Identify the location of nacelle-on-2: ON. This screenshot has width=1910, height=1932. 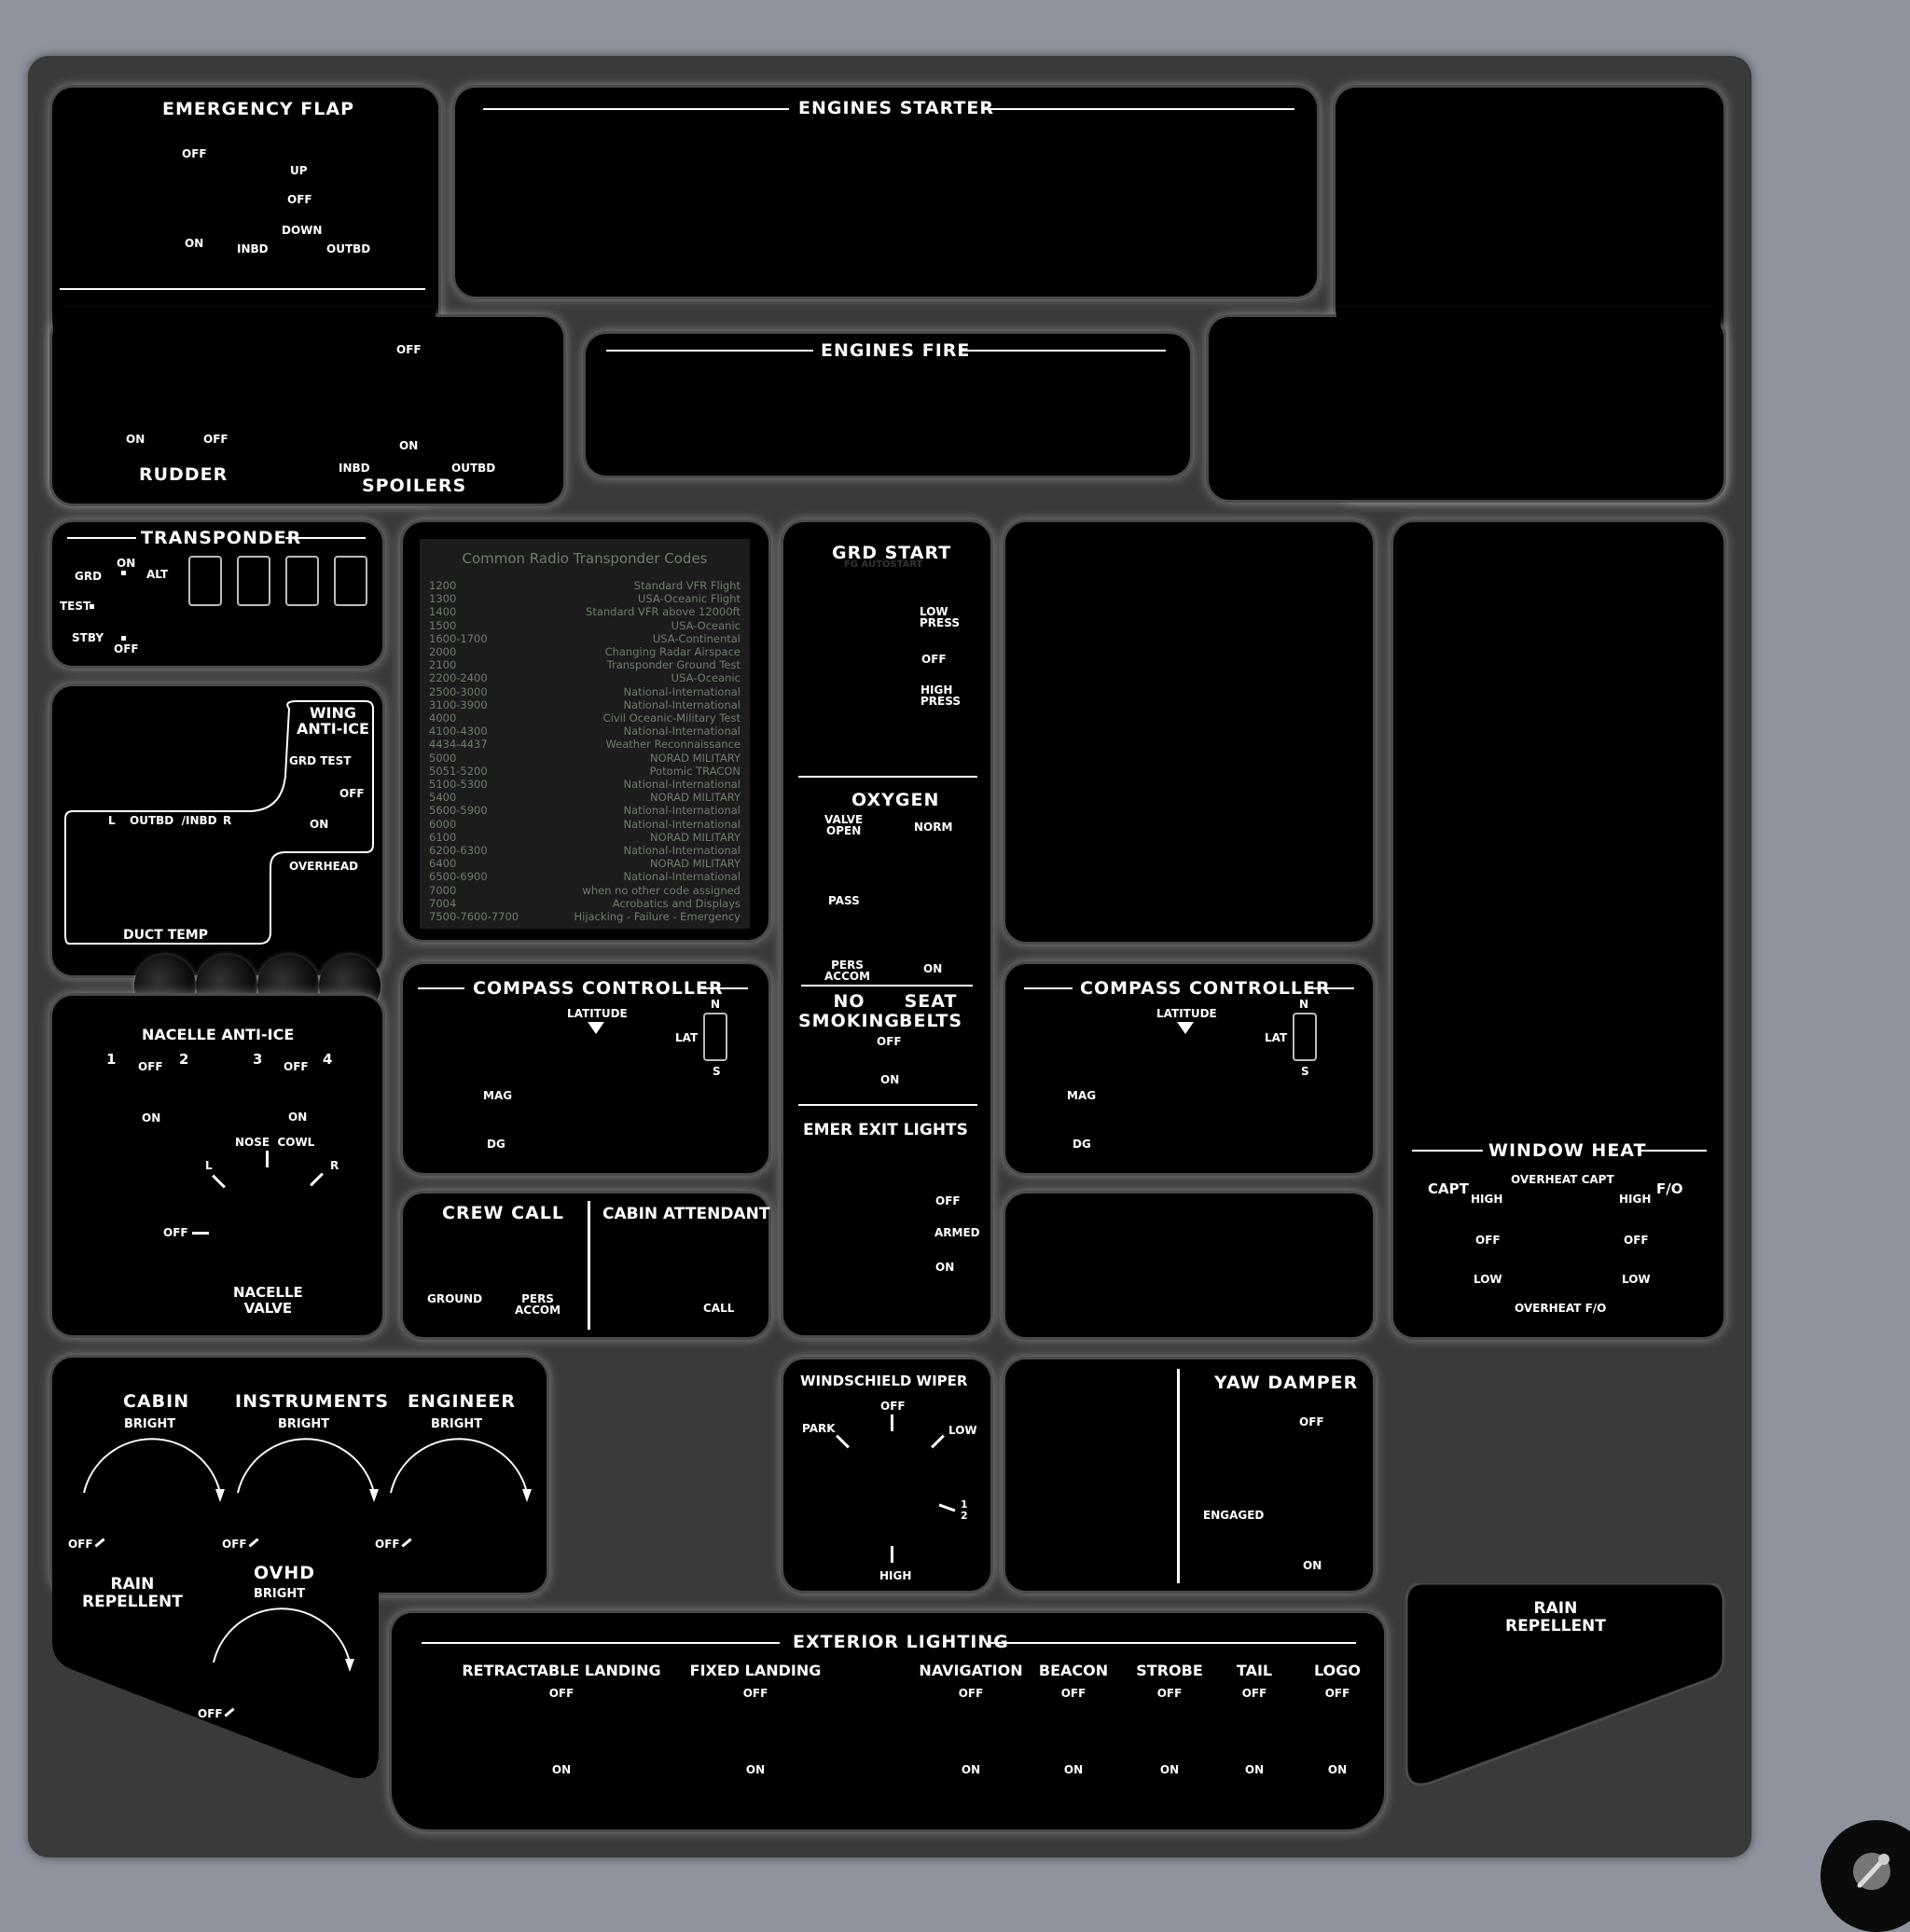
(297, 1117).